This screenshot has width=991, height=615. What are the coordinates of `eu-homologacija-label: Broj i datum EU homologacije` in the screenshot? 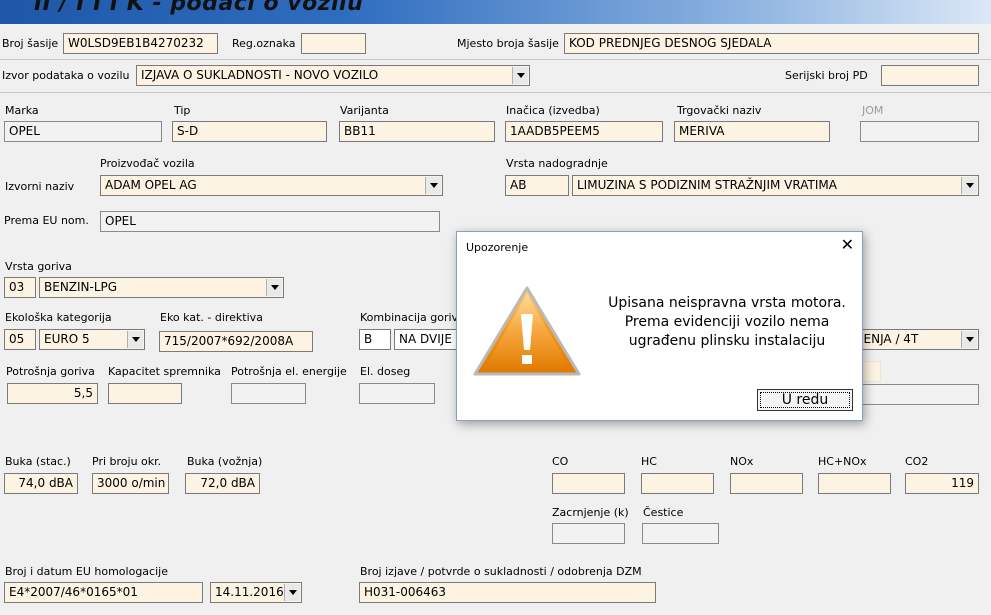 It's located at (86, 571).